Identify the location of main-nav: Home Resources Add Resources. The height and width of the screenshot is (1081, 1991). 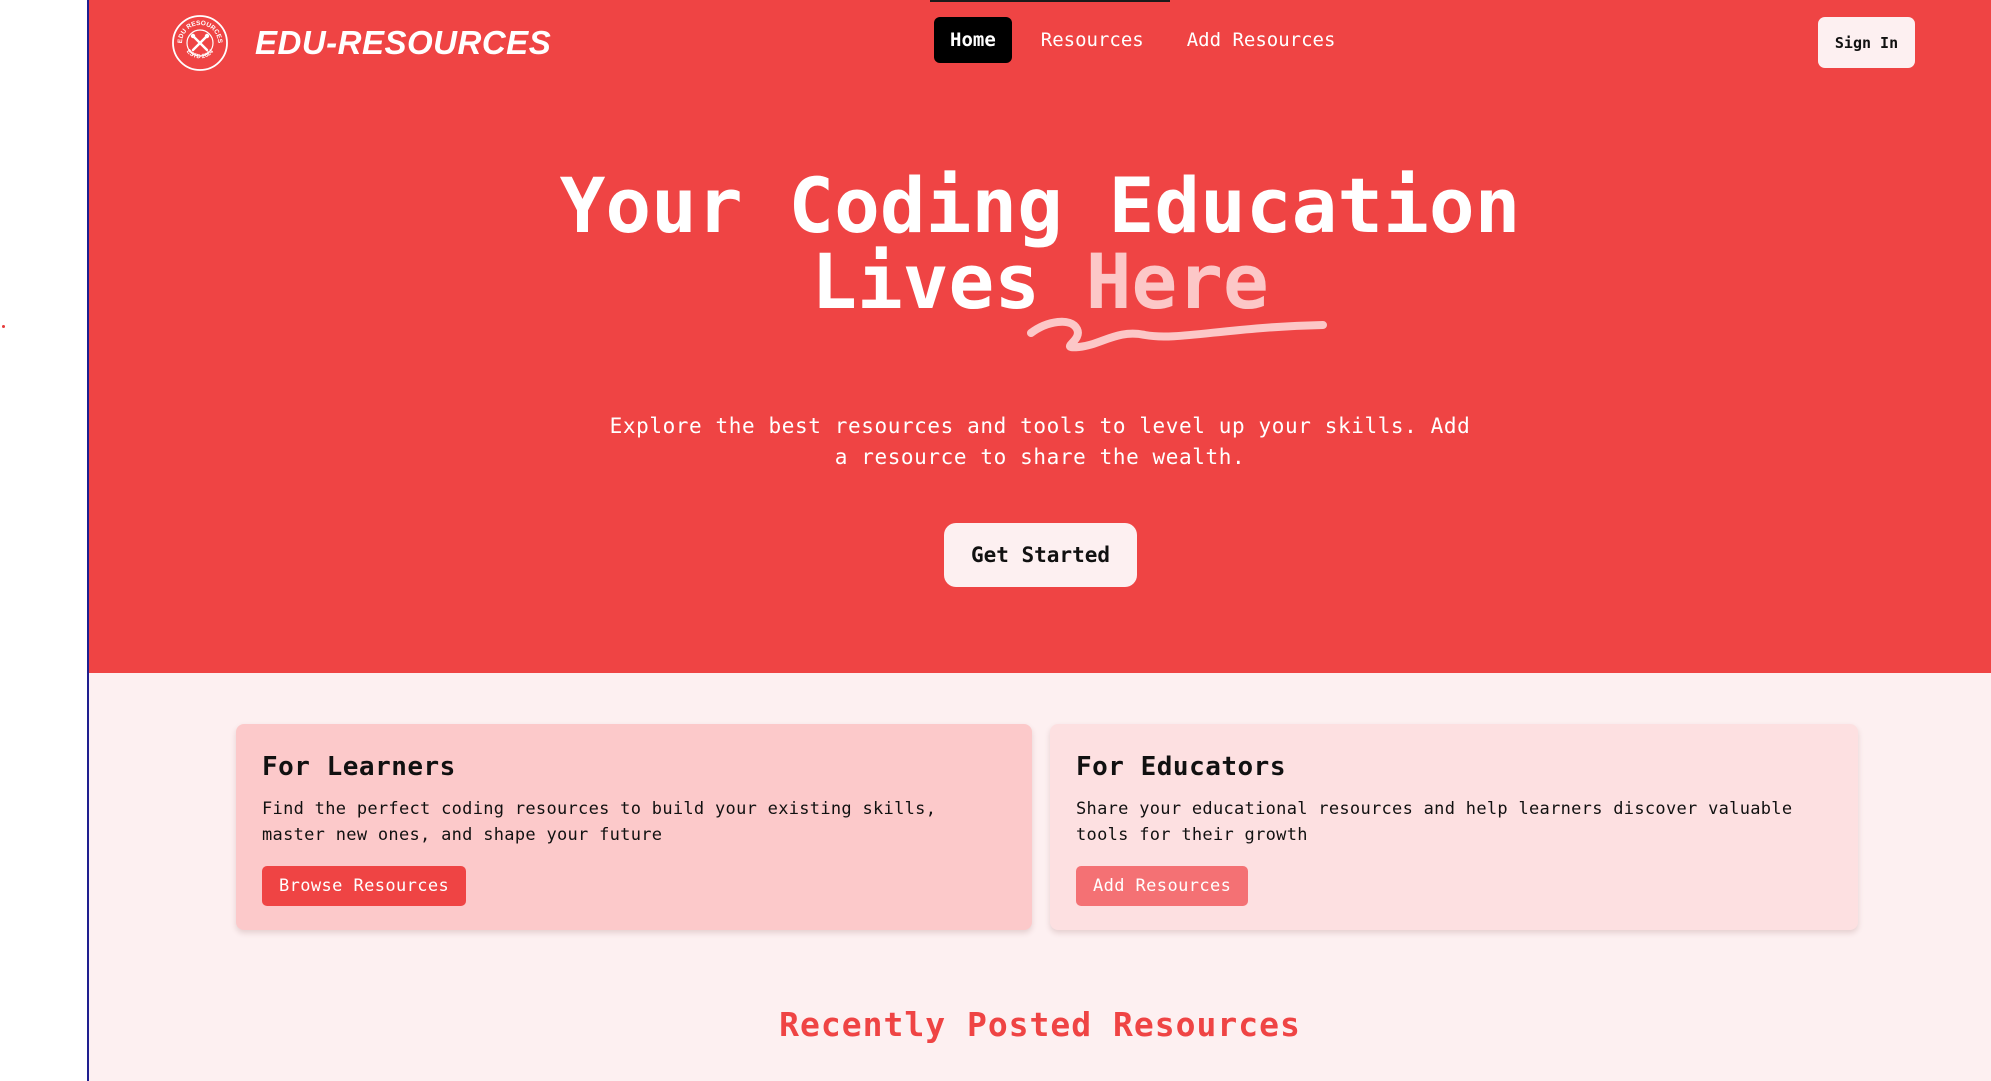
(1148, 40).